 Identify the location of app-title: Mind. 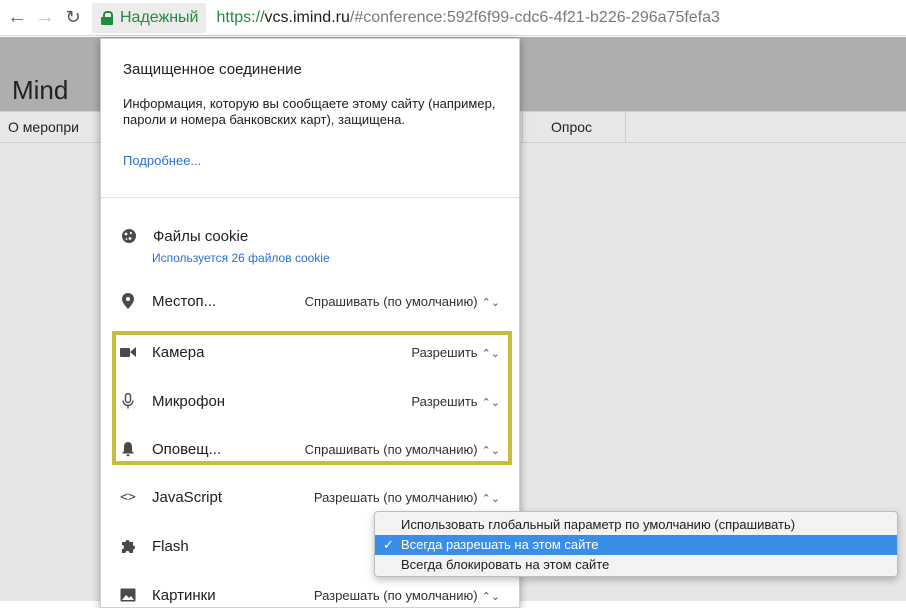
(40, 90).